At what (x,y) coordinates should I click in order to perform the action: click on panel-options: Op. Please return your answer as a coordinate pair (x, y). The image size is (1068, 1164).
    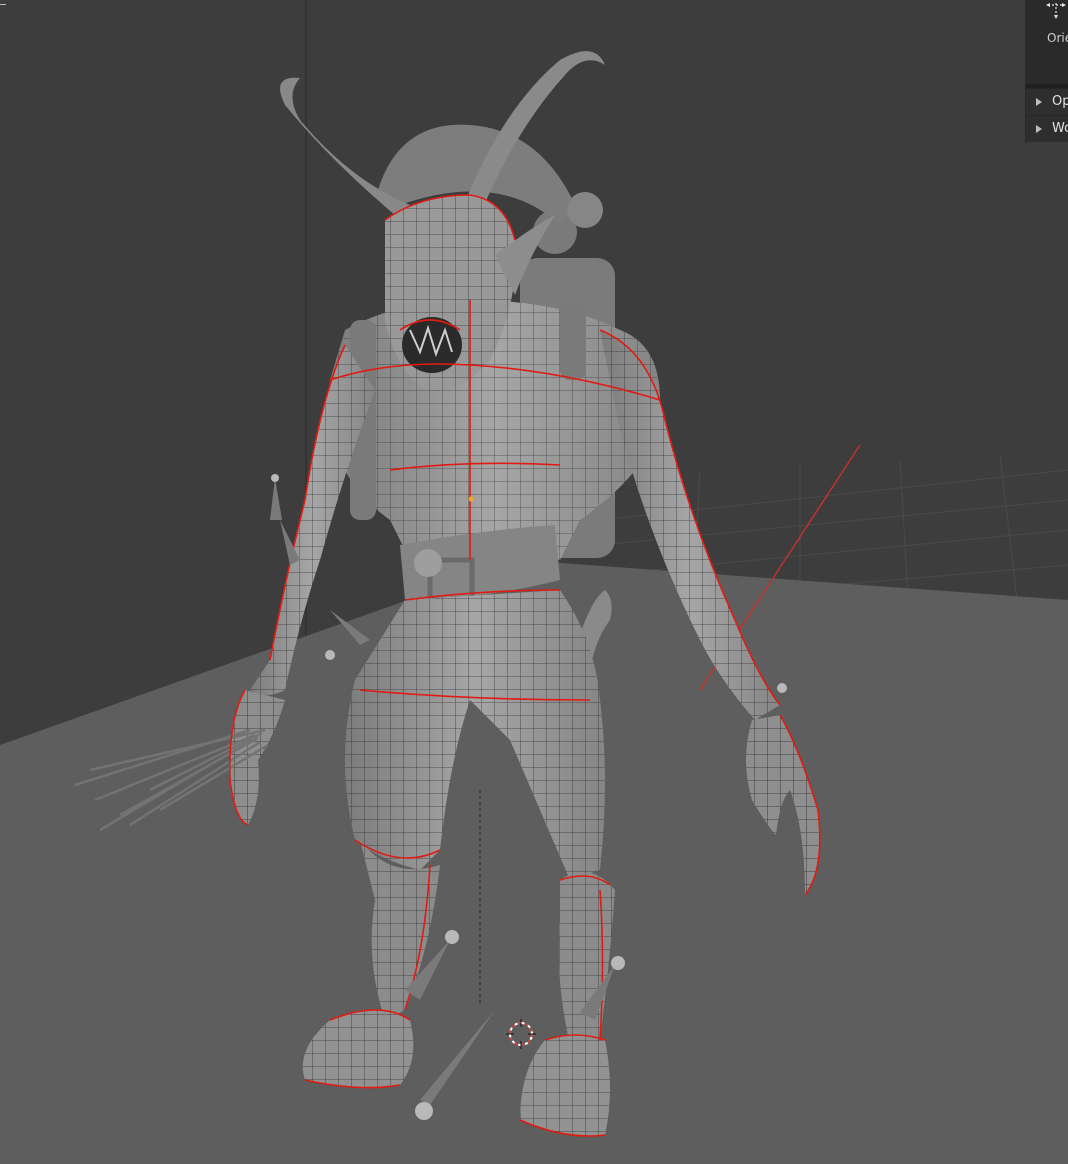
    Looking at the image, I should click on (1047, 101).